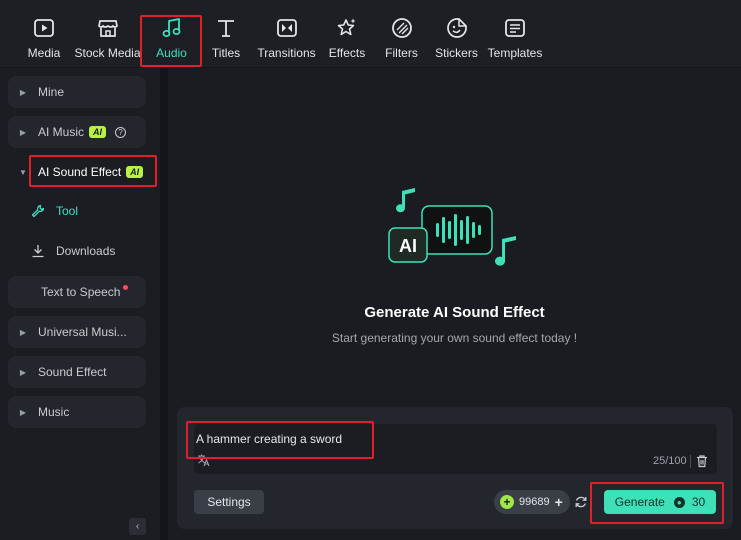  Describe the element at coordinates (126, 287) in the screenshot. I see `notification-dot` at that location.